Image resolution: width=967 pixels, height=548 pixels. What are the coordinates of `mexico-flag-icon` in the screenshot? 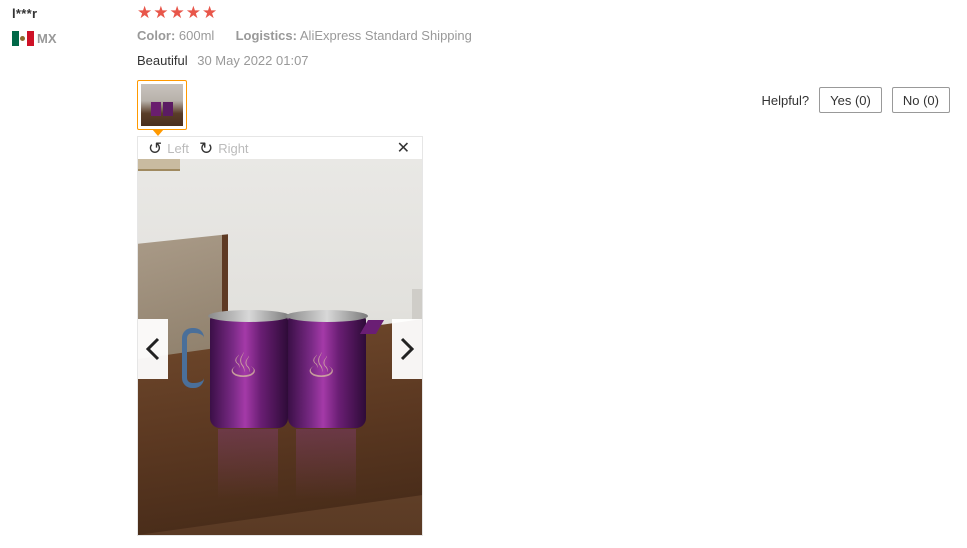 It's located at (23, 38).